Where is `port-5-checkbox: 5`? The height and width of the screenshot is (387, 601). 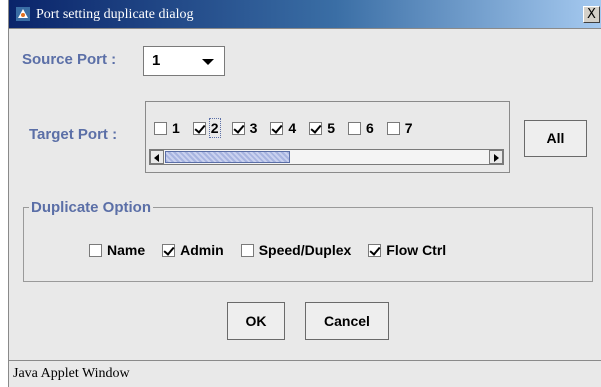 port-5-checkbox: 5 is located at coordinates (322, 128).